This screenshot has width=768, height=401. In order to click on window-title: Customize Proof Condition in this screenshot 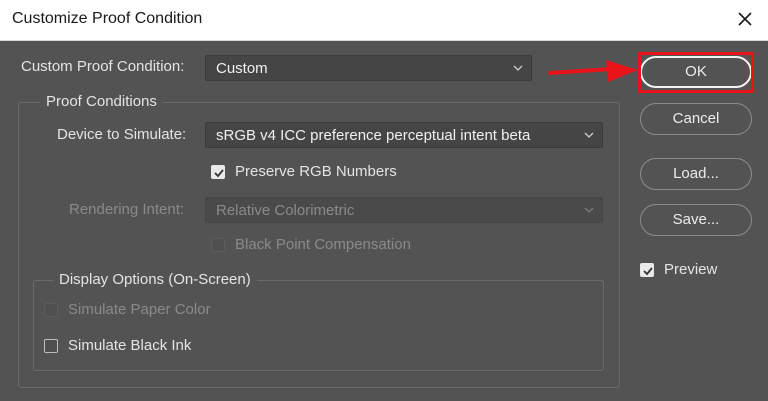, I will do `click(107, 18)`.